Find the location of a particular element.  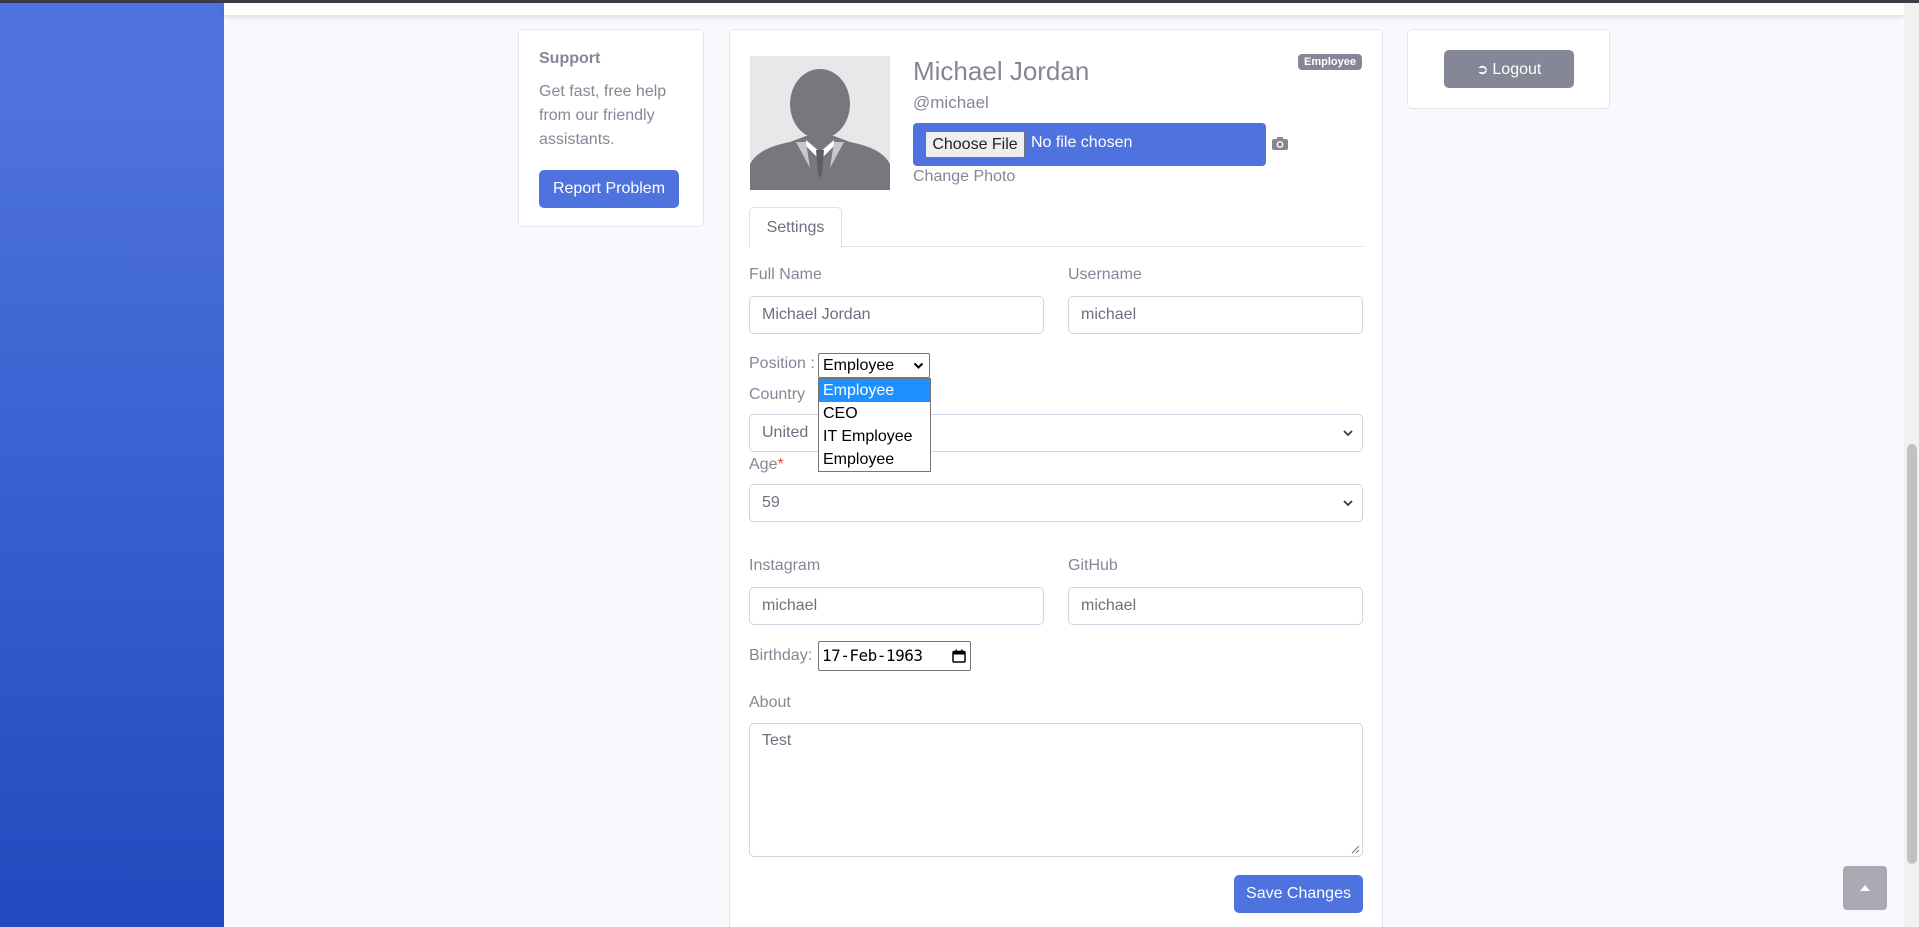

logout-label: Logout is located at coordinates (1517, 69).